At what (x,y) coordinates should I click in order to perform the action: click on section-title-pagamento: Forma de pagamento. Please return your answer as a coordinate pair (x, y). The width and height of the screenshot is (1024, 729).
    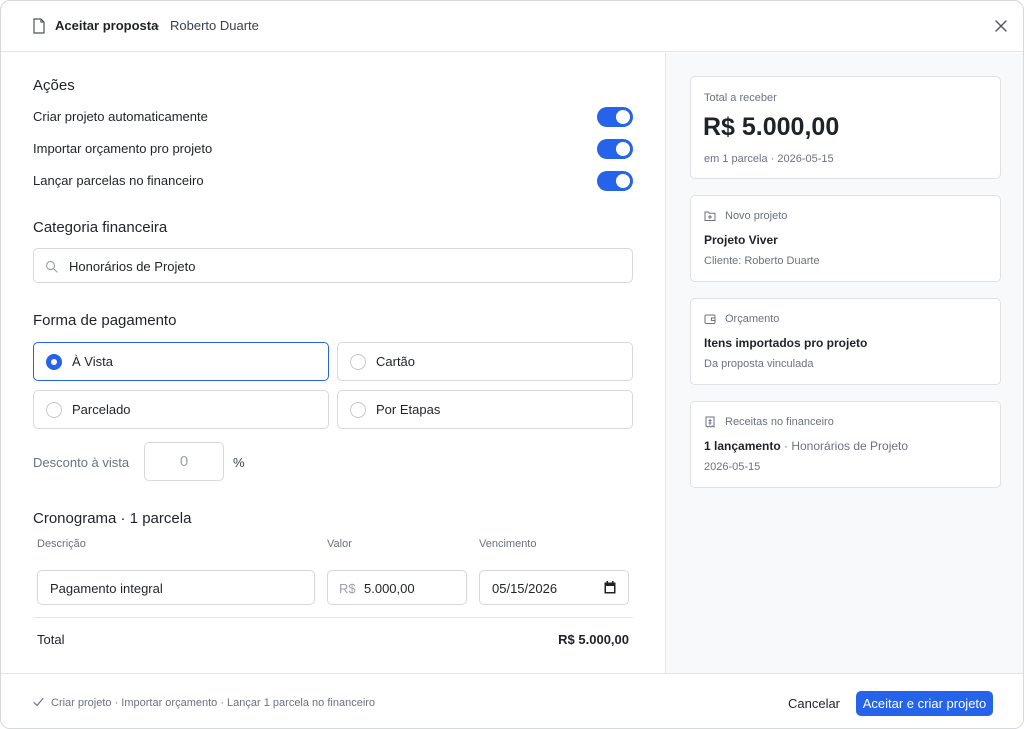
    Looking at the image, I should click on (105, 320).